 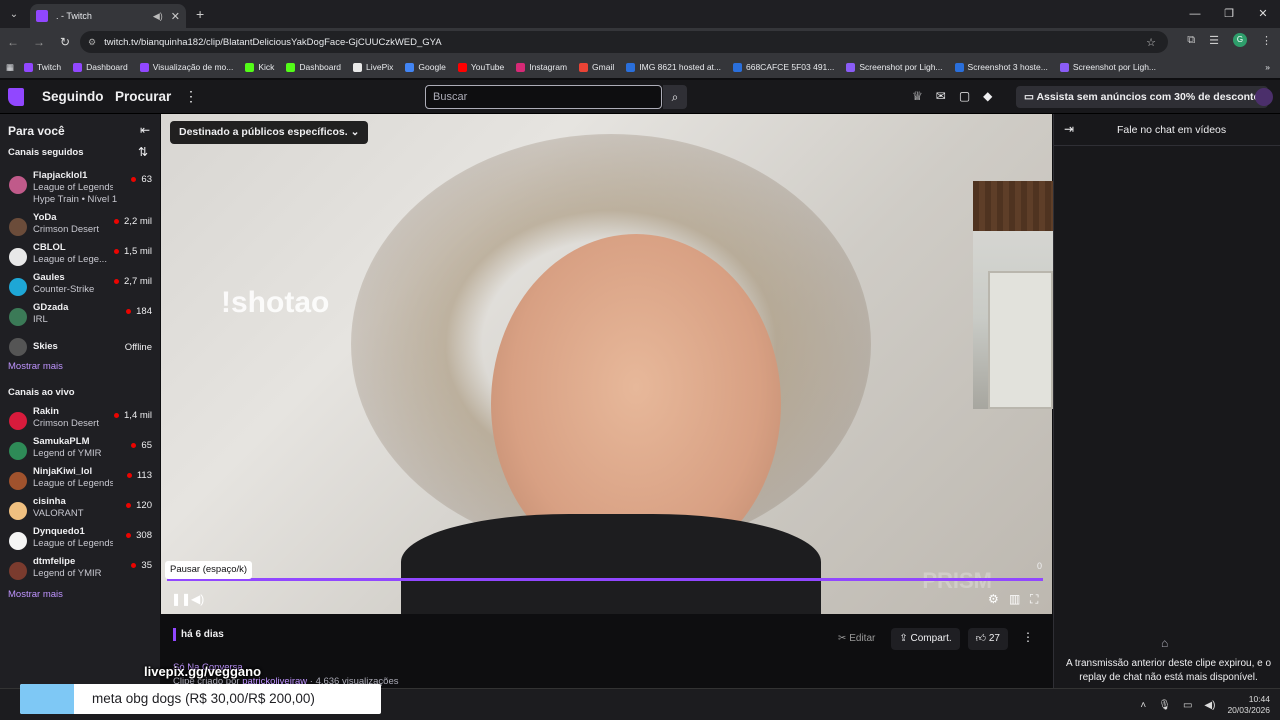 I want to click on bookmark-item: Twitch, so click(x=42, y=67).